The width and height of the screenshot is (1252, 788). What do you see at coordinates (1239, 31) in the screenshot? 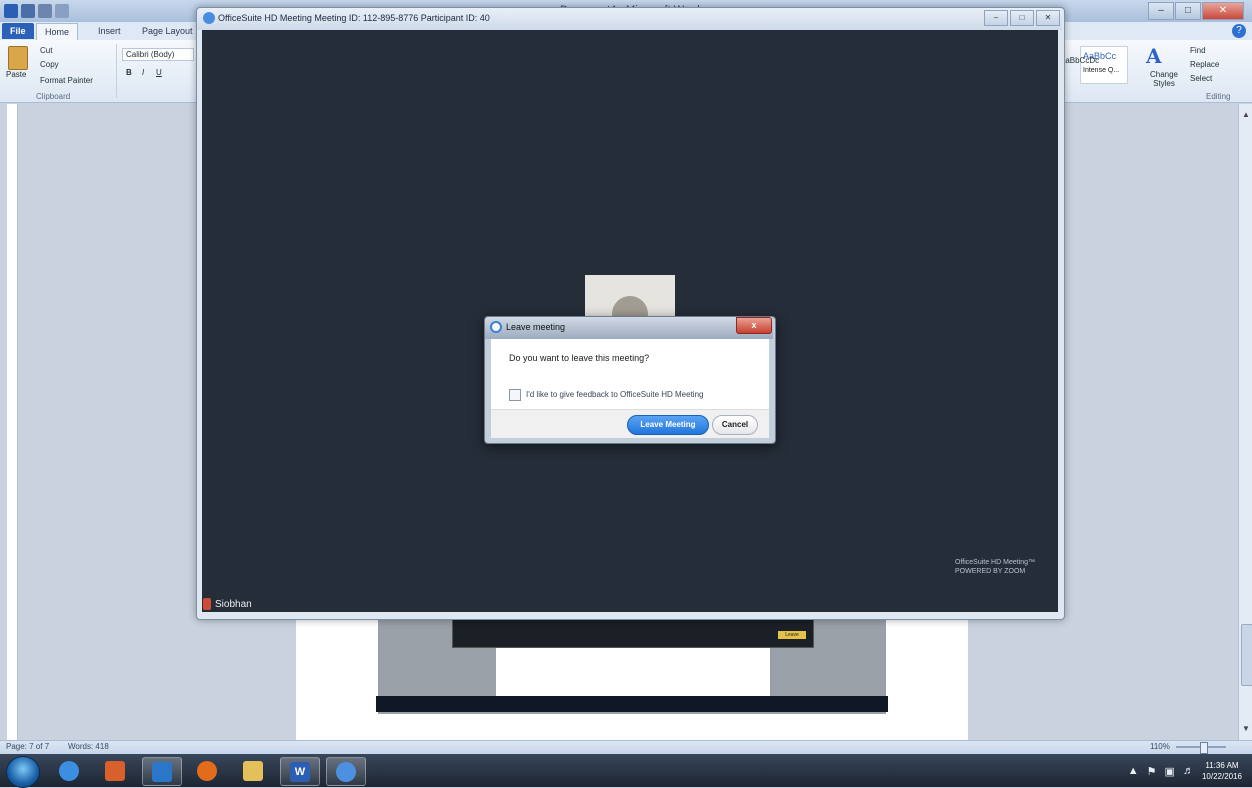
I see `help-icon: ?` at bounding box center [1239, 31].